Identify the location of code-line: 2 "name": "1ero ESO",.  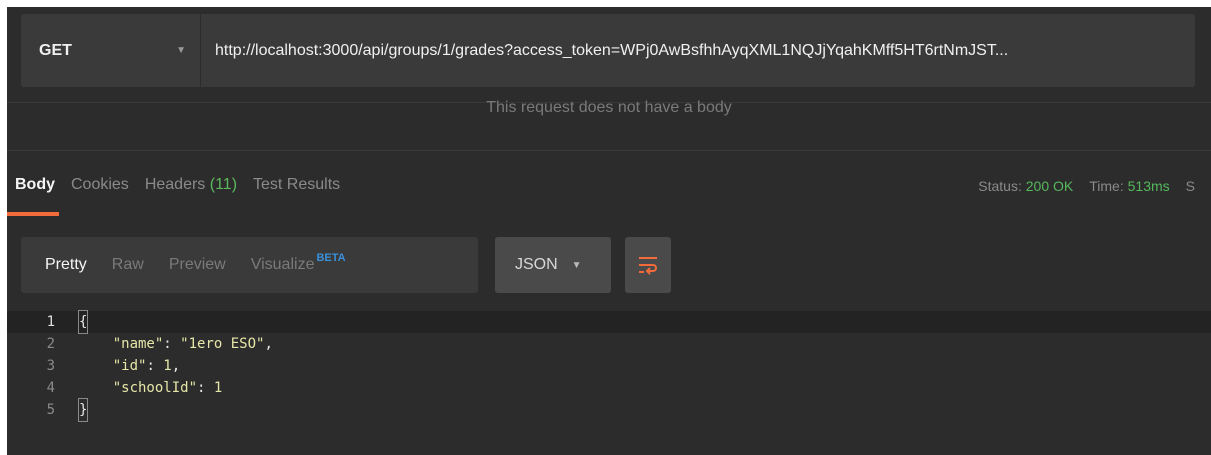
(609, 344).